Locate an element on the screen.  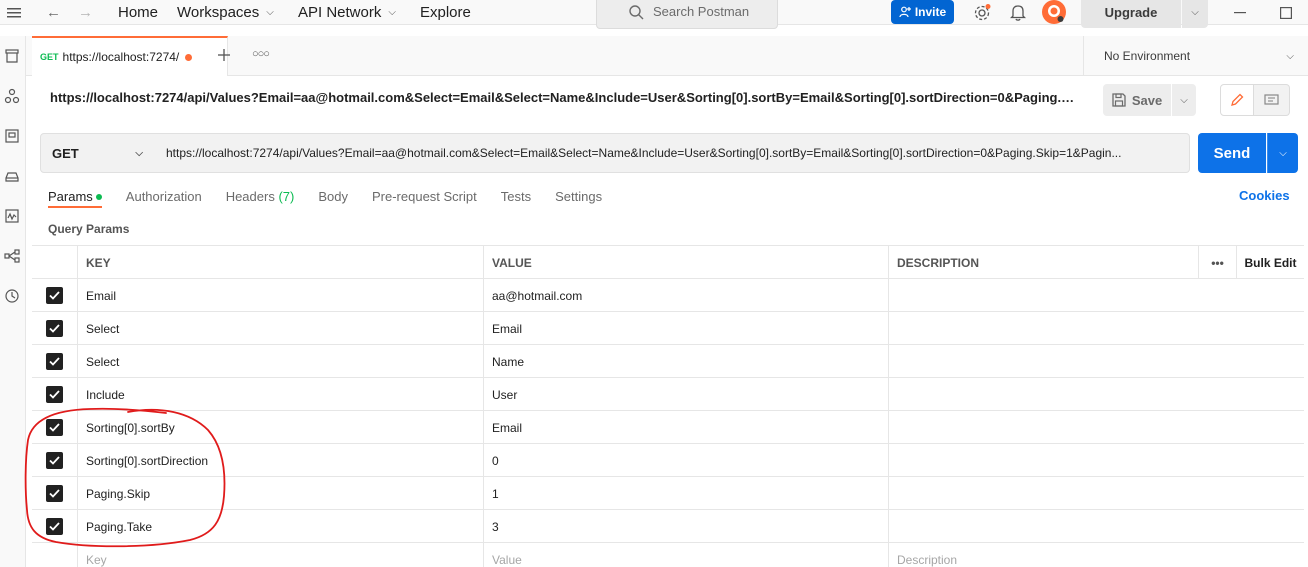
environment-select: No Environment ⌵ is located at coordinates (1195, 56).